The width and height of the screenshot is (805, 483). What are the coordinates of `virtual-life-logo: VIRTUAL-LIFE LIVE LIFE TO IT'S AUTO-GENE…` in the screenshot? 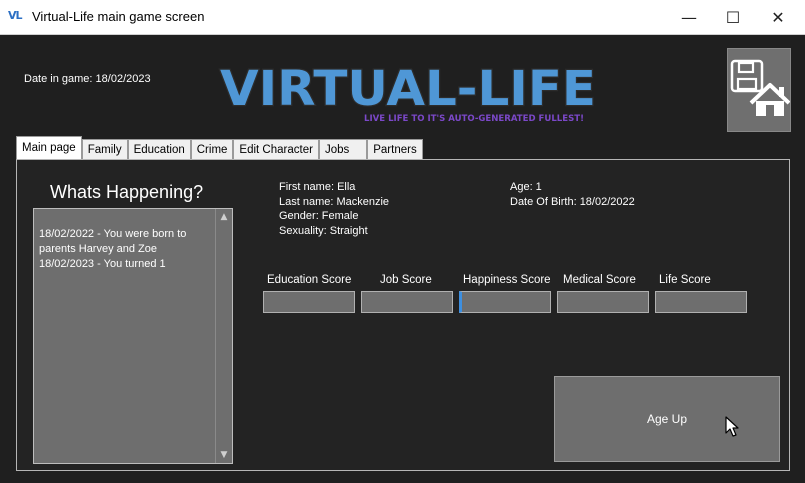 It's located at (408, 92).